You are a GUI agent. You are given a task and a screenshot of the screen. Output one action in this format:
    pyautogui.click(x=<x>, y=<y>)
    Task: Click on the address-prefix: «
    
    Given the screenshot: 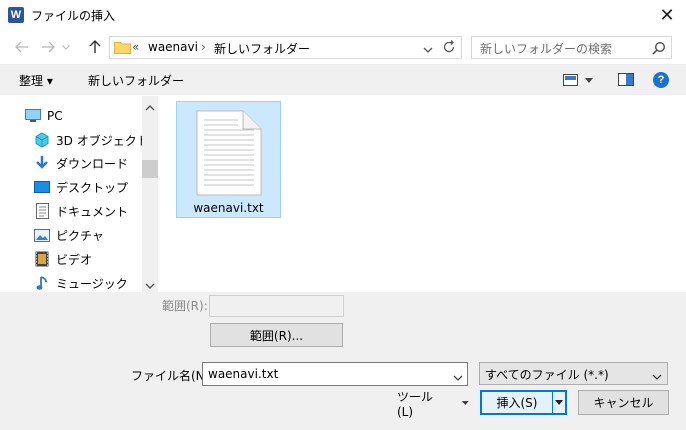 What is the action you would take?
    pyautogui.click(x=135, y=47)
    